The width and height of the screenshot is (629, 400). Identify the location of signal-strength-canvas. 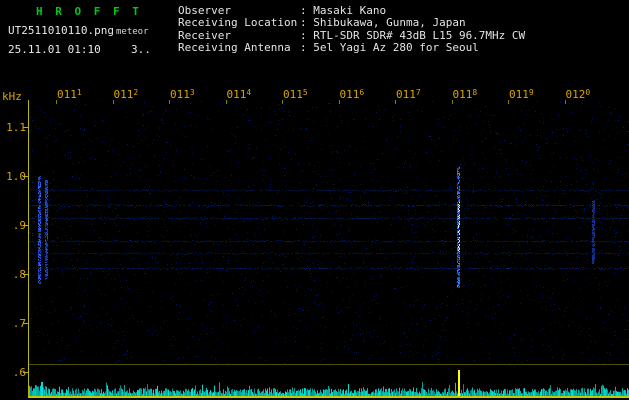
(329, 382).